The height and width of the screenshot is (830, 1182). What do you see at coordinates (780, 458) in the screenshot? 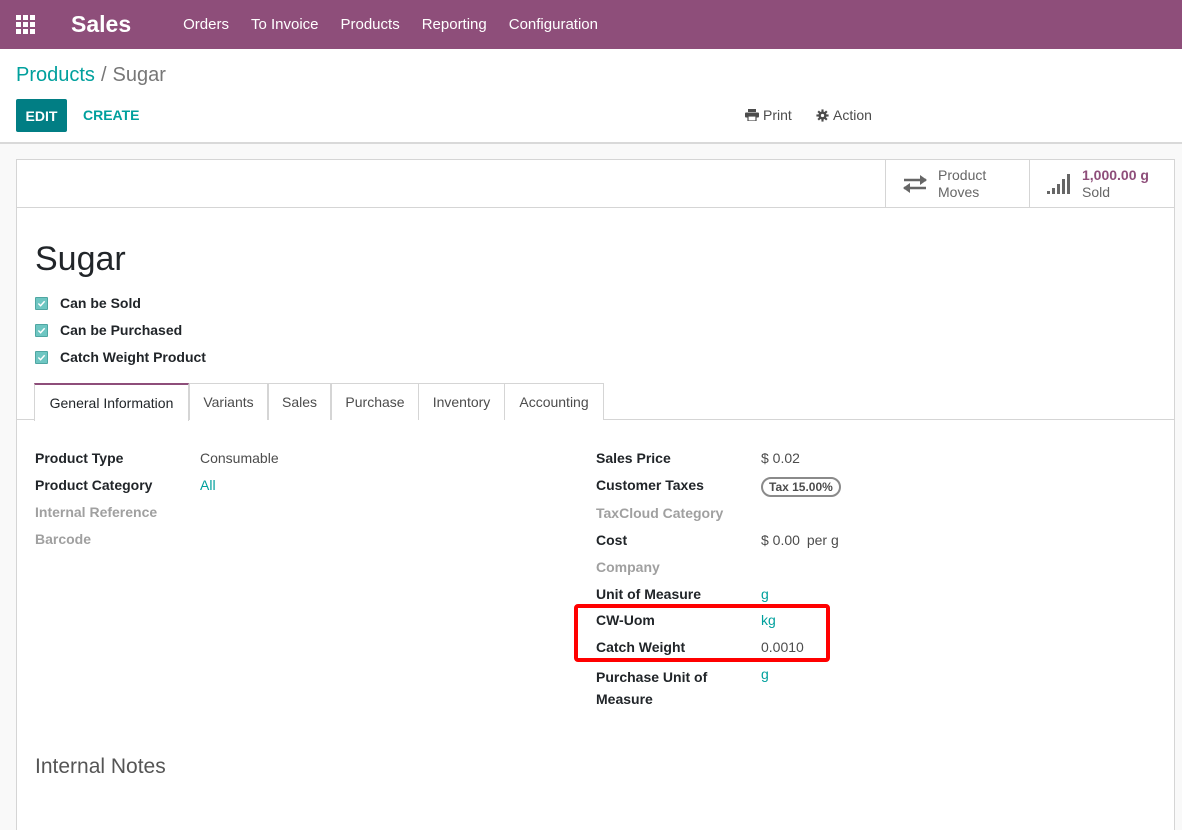
I see `sales-price-value: $ 0.02` at bounding box center [780, 458].